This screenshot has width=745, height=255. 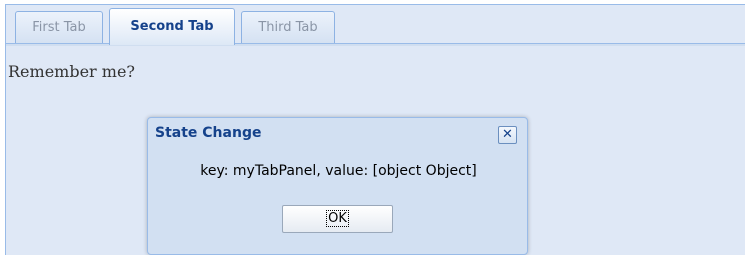 I want to click on content-text: Remember me?, so click(x=71, y=71).